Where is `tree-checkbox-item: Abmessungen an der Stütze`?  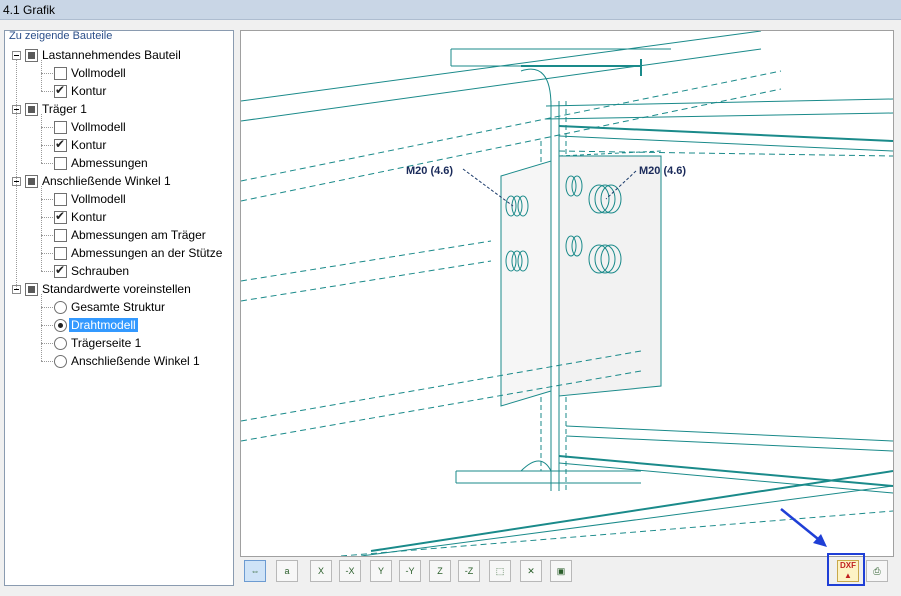
tree-checkbox-item: Abmessungen an der Stütze is located at coordinates (138, 253).